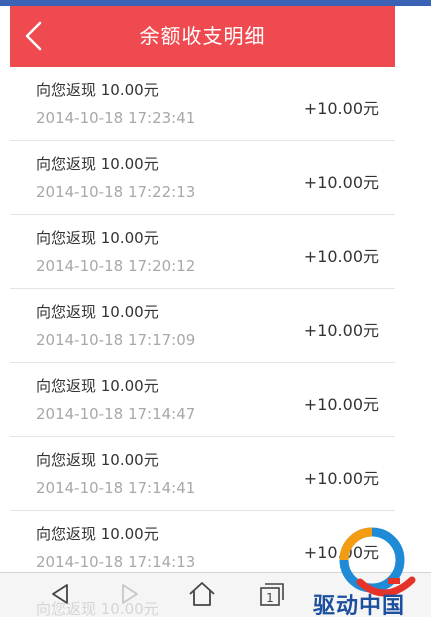 This screenshot has width=431, height=620. Describe the element at coordinates (202, 474) in the screenshot. I see `list-item: 向您返现 10.00元 2014-10-18 17:14:41 +10.00元` at that location.